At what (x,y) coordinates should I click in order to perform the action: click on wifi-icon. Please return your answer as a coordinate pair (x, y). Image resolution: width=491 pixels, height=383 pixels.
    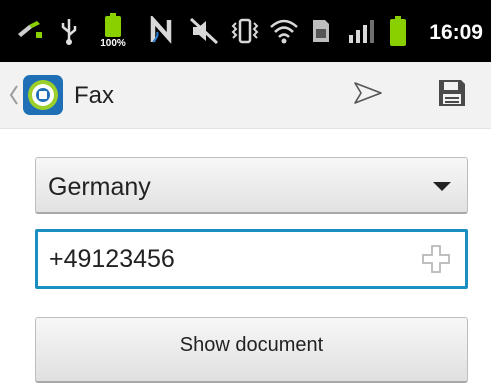
    Looking at the image, I should click on (284, 31).